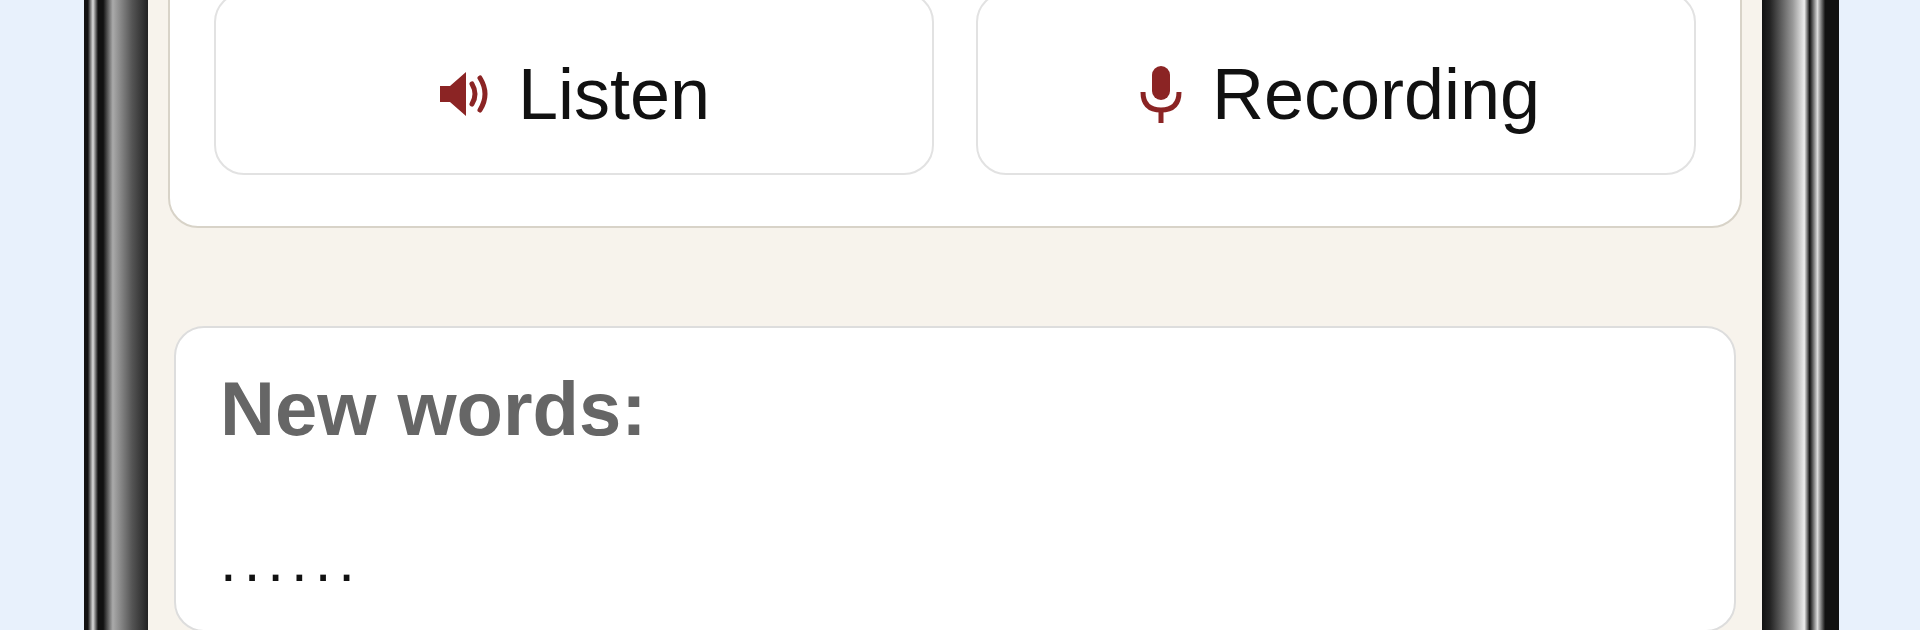 Image resolution: width=1920 pixels, height=630 pixels. I want to click on action-button: Recording, so click(1336, 87).